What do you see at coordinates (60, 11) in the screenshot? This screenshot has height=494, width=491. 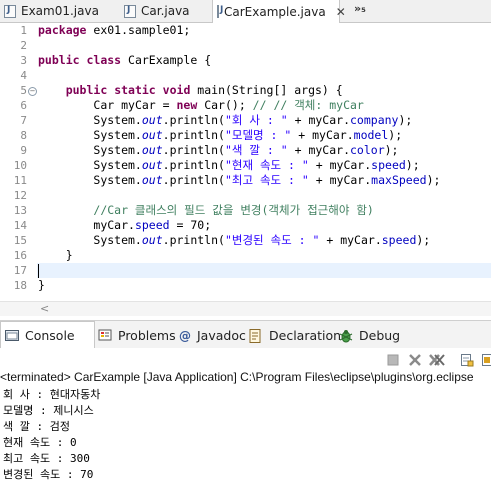 I see `tab-label: Exam01.java` at bounding box center [60, 11].